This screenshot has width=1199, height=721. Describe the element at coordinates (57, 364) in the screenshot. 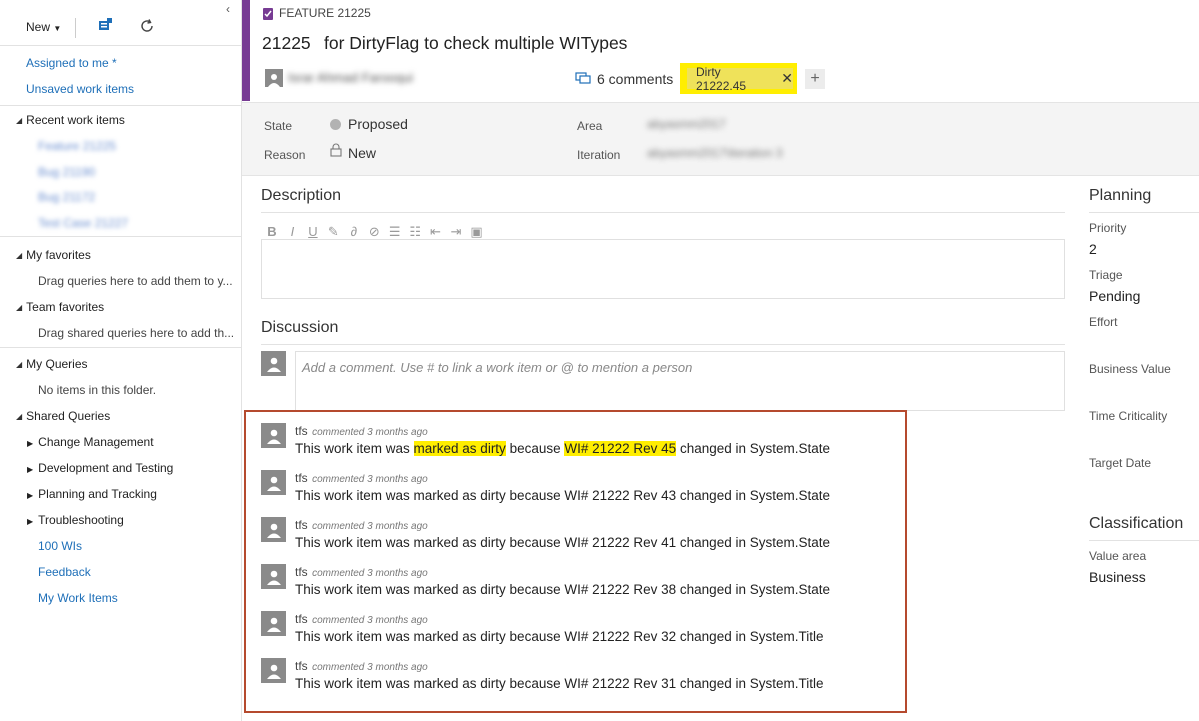

I see `section-label: My Queries` at that location.